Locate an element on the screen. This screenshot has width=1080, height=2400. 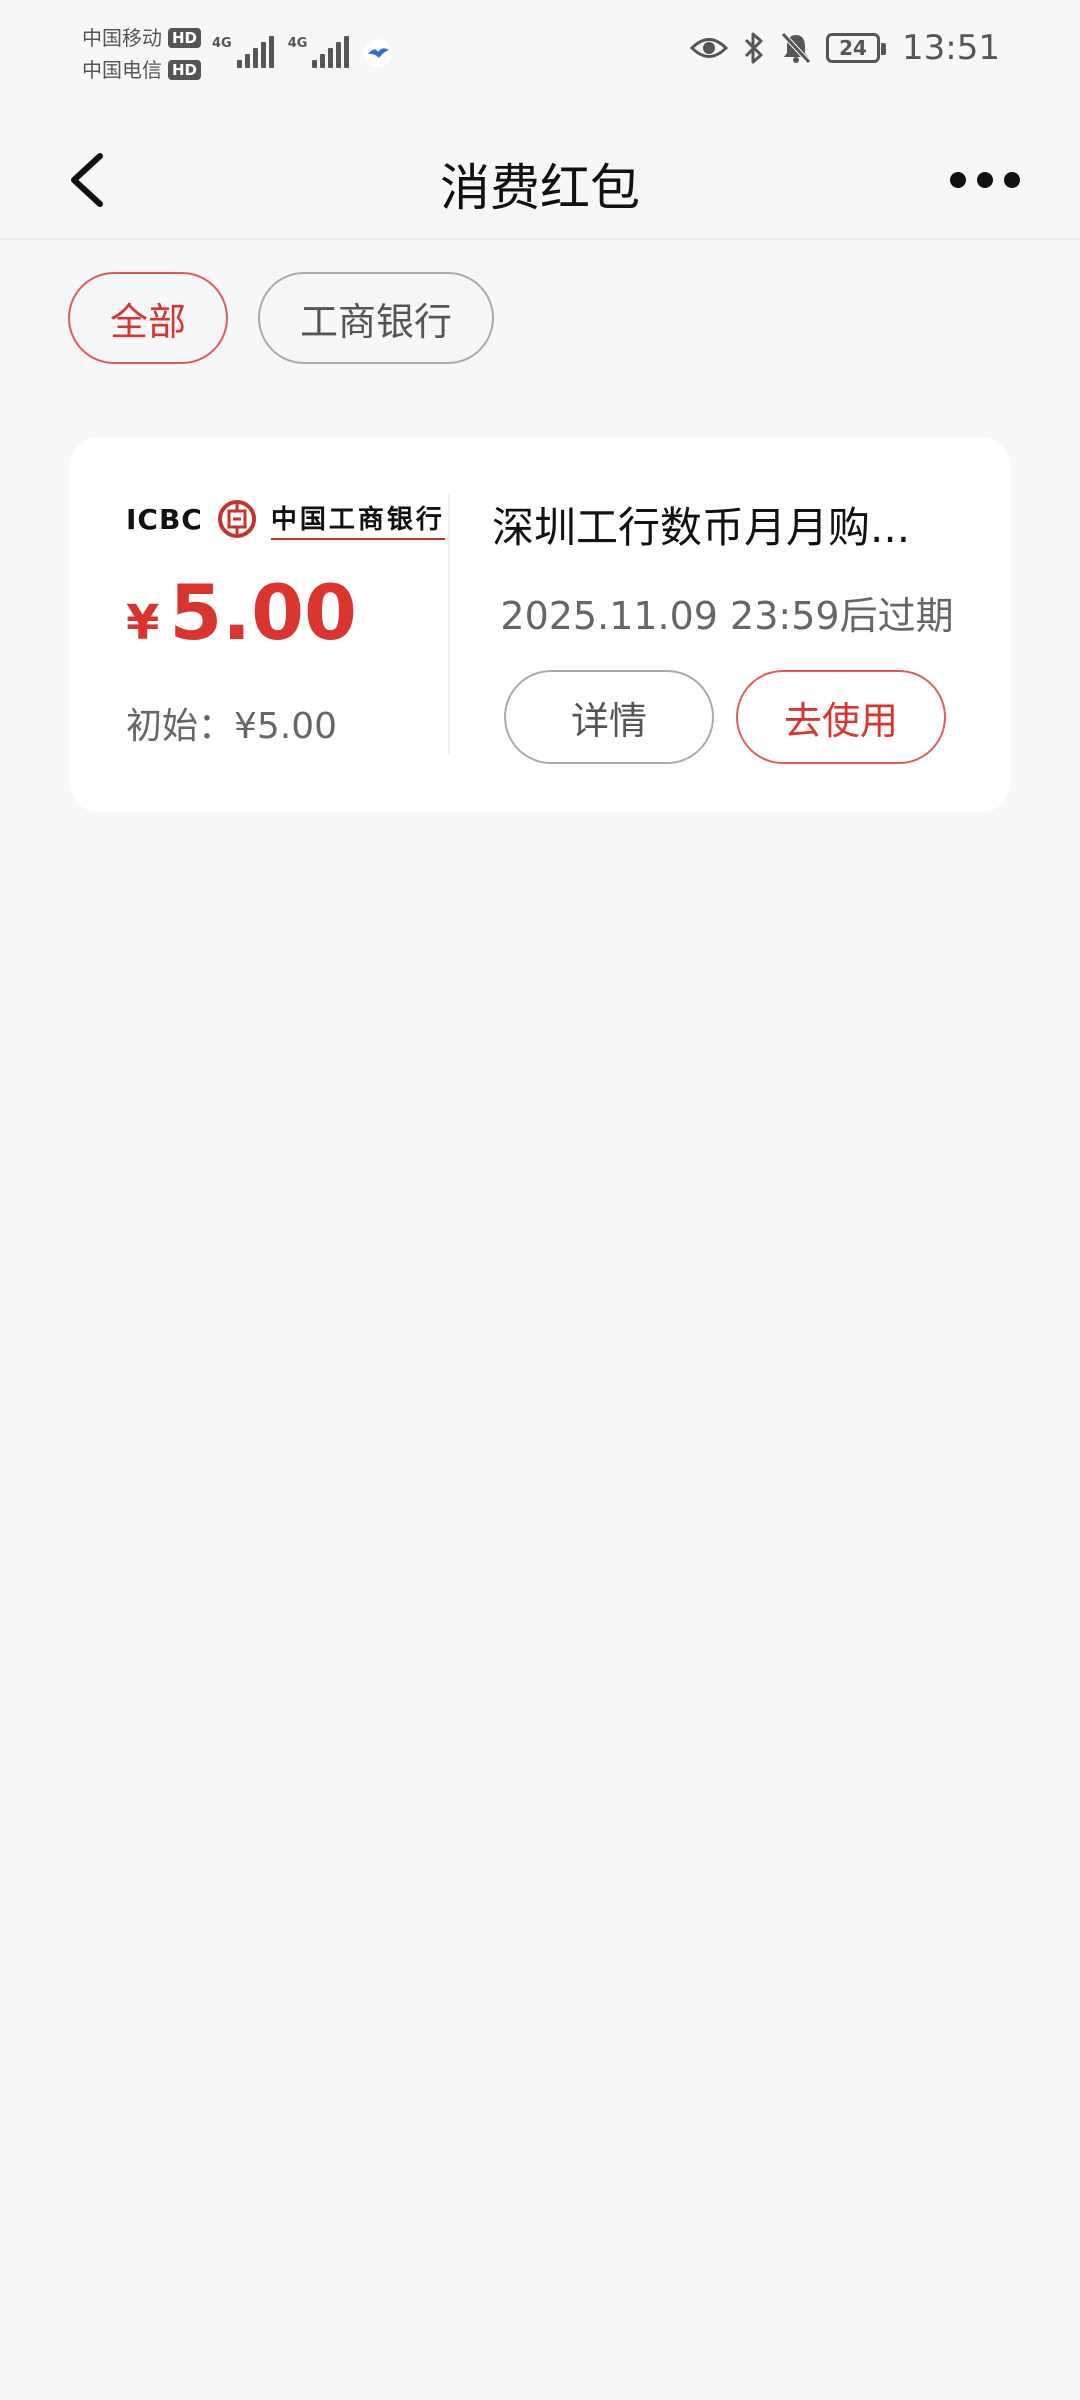
battery-icon: 24 is located at coordinates (856, 48).